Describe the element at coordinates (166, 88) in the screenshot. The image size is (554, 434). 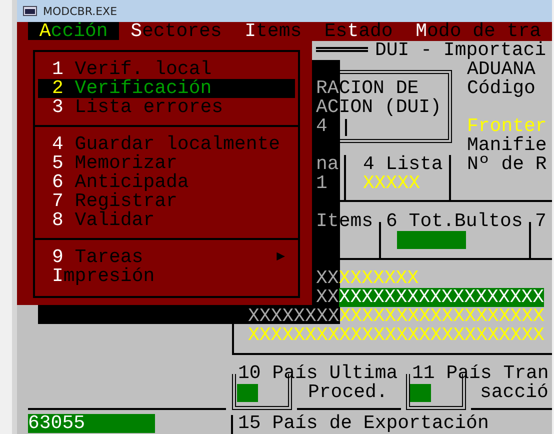
I see `menu-item: 2 Verificación` at that location.